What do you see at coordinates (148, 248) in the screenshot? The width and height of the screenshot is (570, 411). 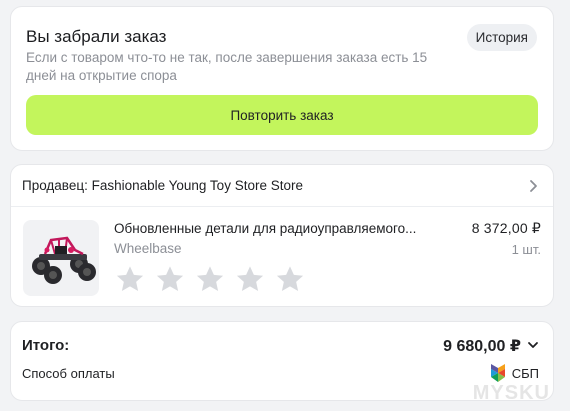 I see `product-variant: Wheelbase` at bounding box center [148, 248].